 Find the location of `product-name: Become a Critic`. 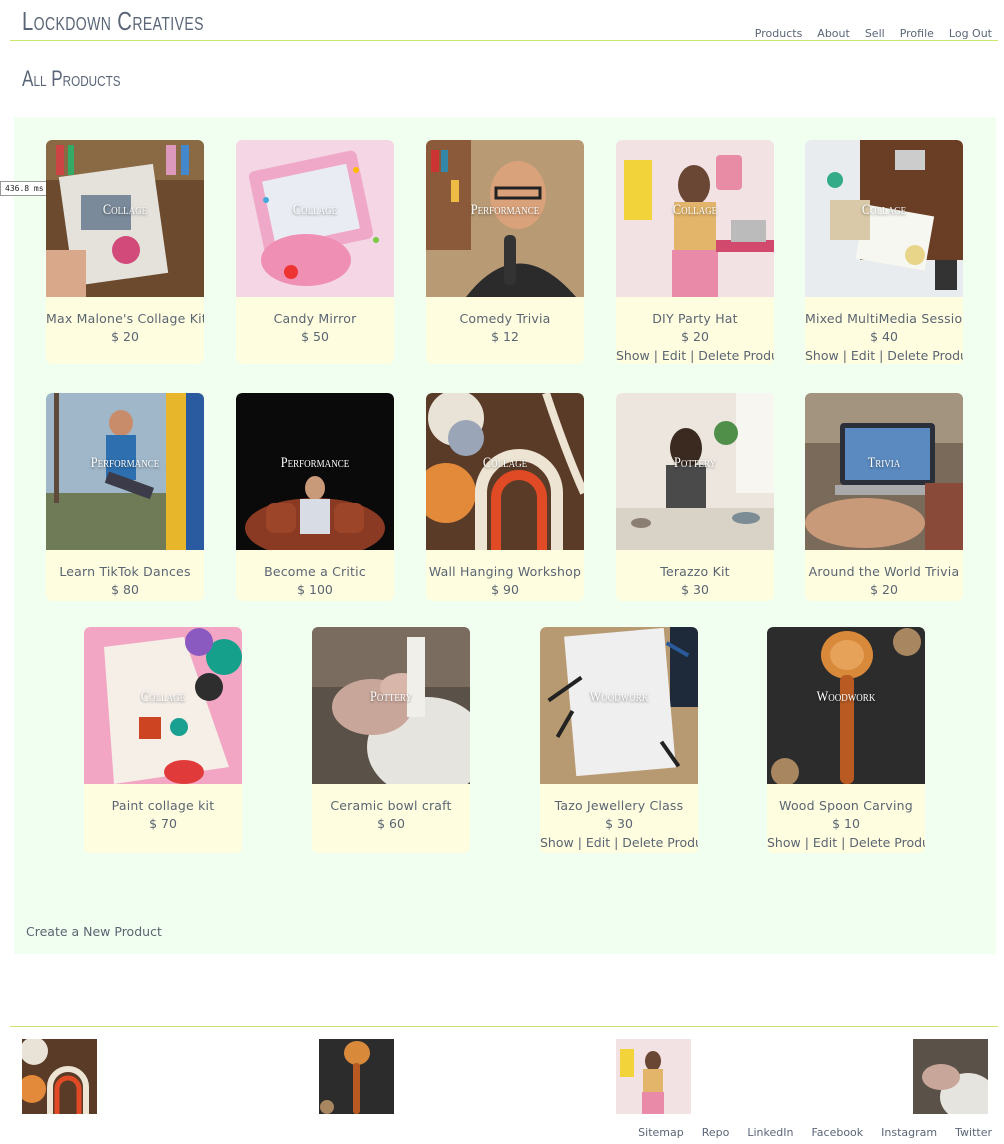

product-name: Become a Critic is located at coordinates (315, 571).